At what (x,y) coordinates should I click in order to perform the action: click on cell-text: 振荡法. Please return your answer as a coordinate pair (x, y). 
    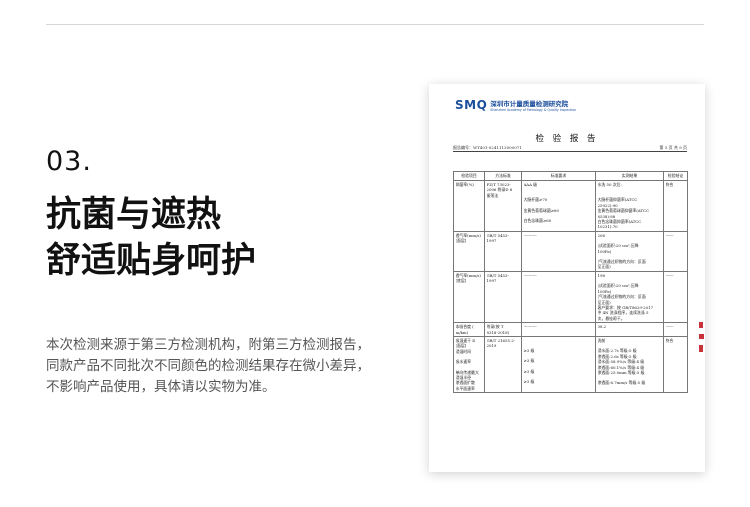
    Looking at the image, I should click on (492, 195).